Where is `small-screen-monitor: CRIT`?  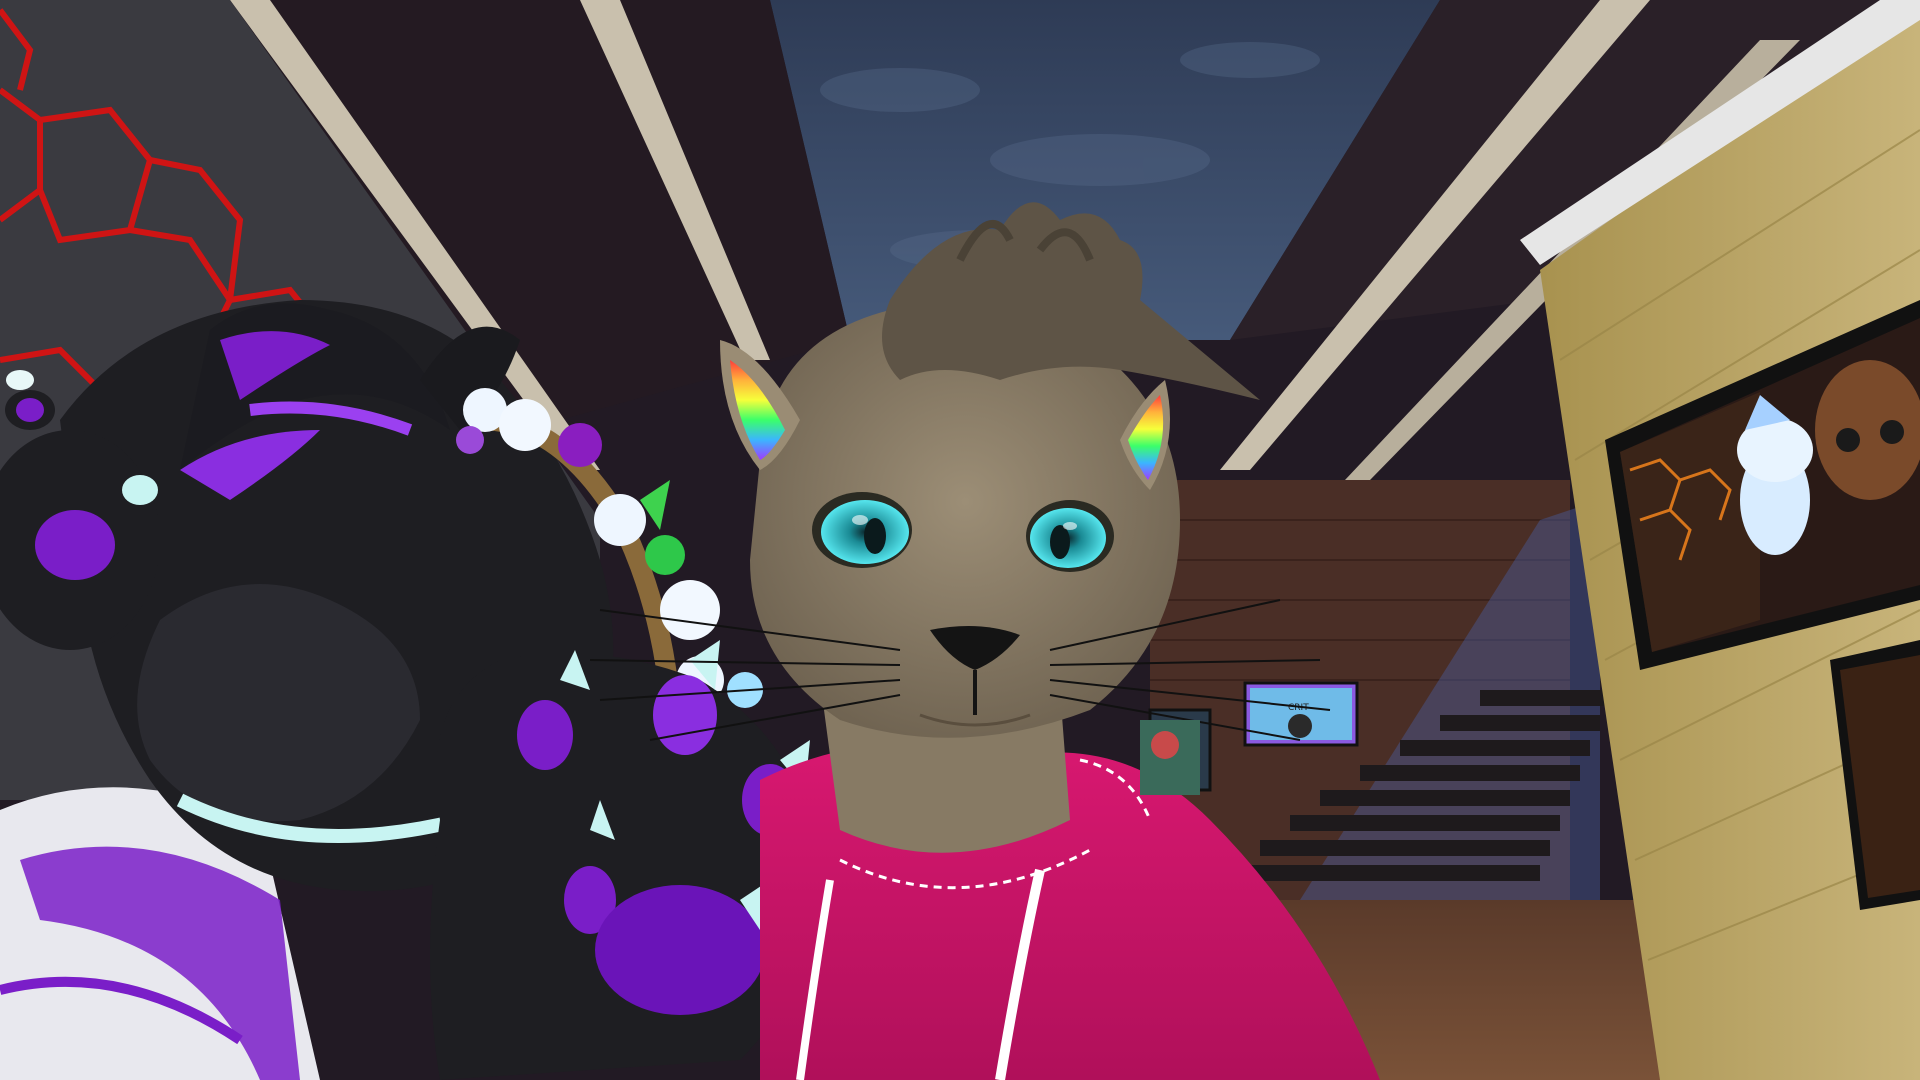
small-screen-monitor: CRIT is located at coordinates (1301, 714).